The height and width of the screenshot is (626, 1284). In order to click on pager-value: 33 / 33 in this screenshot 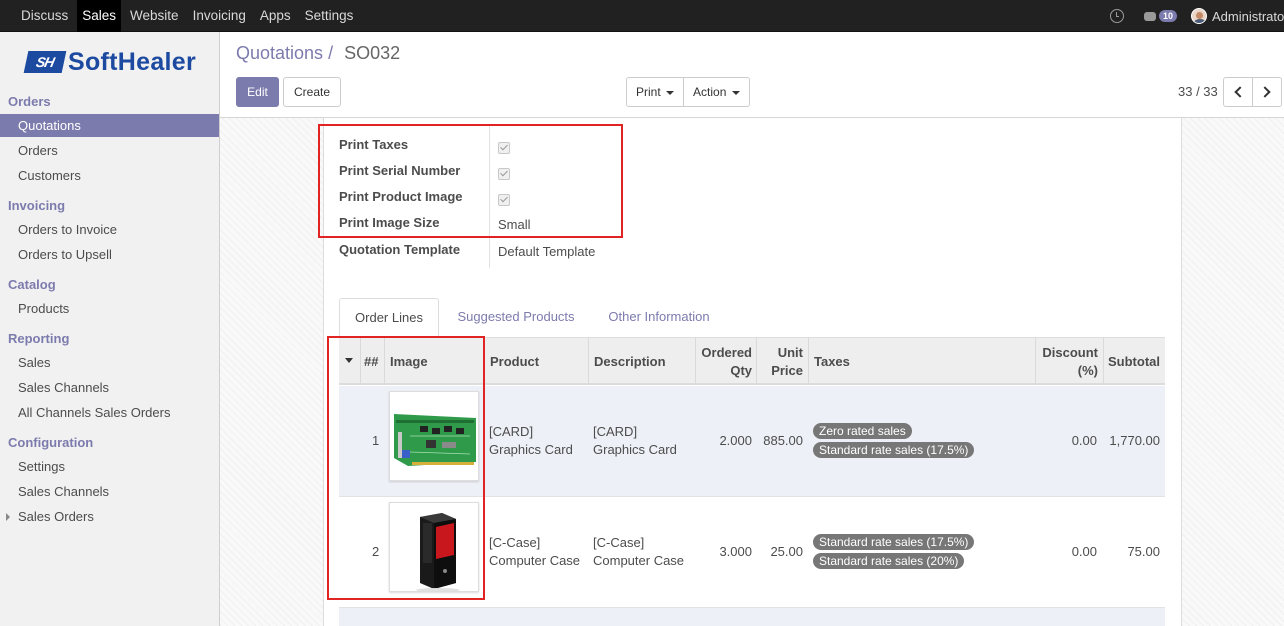, I will do `click(1198, 91)`.